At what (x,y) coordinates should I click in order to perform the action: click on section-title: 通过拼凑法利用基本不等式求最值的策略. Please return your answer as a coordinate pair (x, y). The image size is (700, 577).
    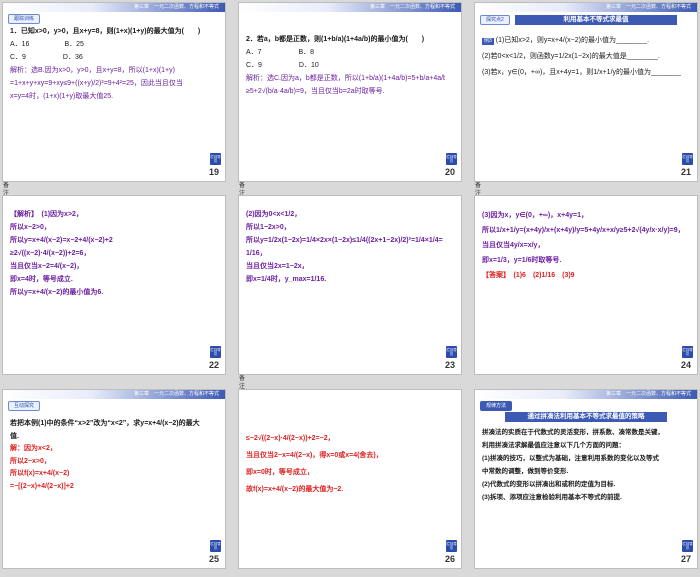
    Looking at the image, I should click on (586, 417).